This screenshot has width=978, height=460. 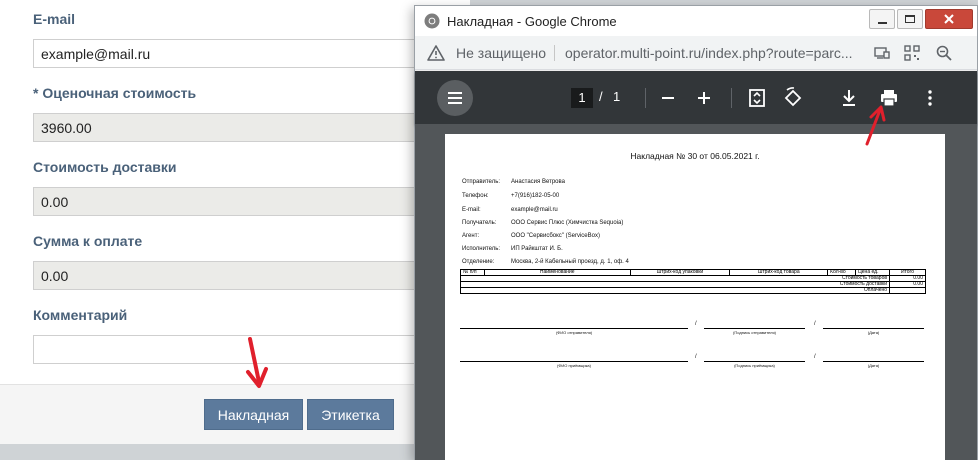 I want to click on delivery-cost-field: 0.00, so click(x=248, y=201).